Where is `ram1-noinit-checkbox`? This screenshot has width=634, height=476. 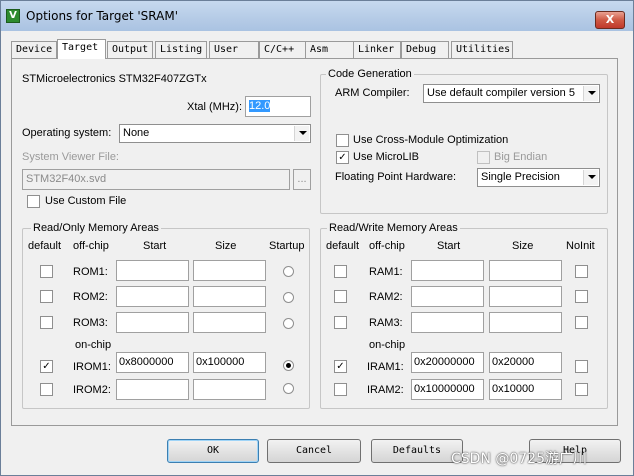
ram1-noinit-checkbox is located at coordinates (581, 271).